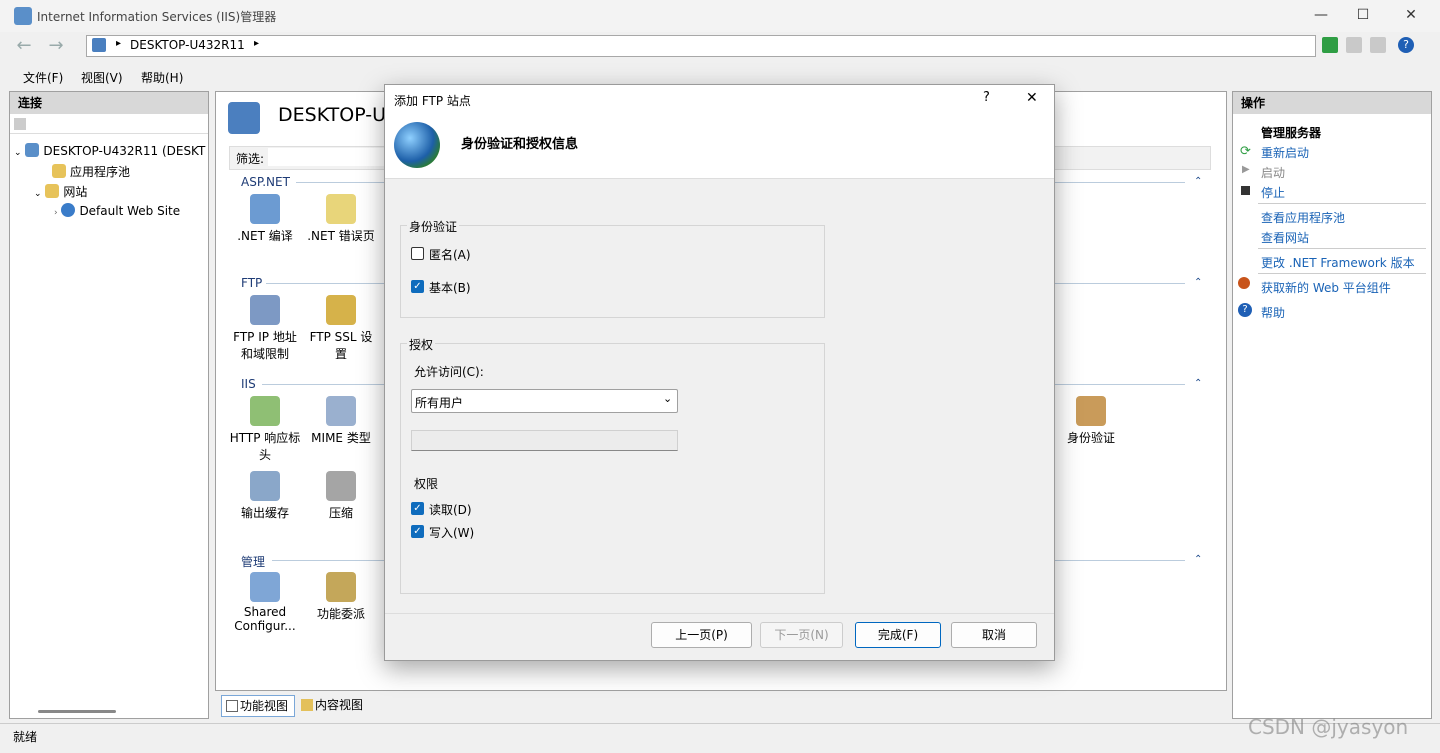 Image resolution: width=1440 pixels, height=753 pixels. What do you see at coordinates (32, 150) in the screenshot?
I see `server-tree-icon` at bounding box center [32, 150].